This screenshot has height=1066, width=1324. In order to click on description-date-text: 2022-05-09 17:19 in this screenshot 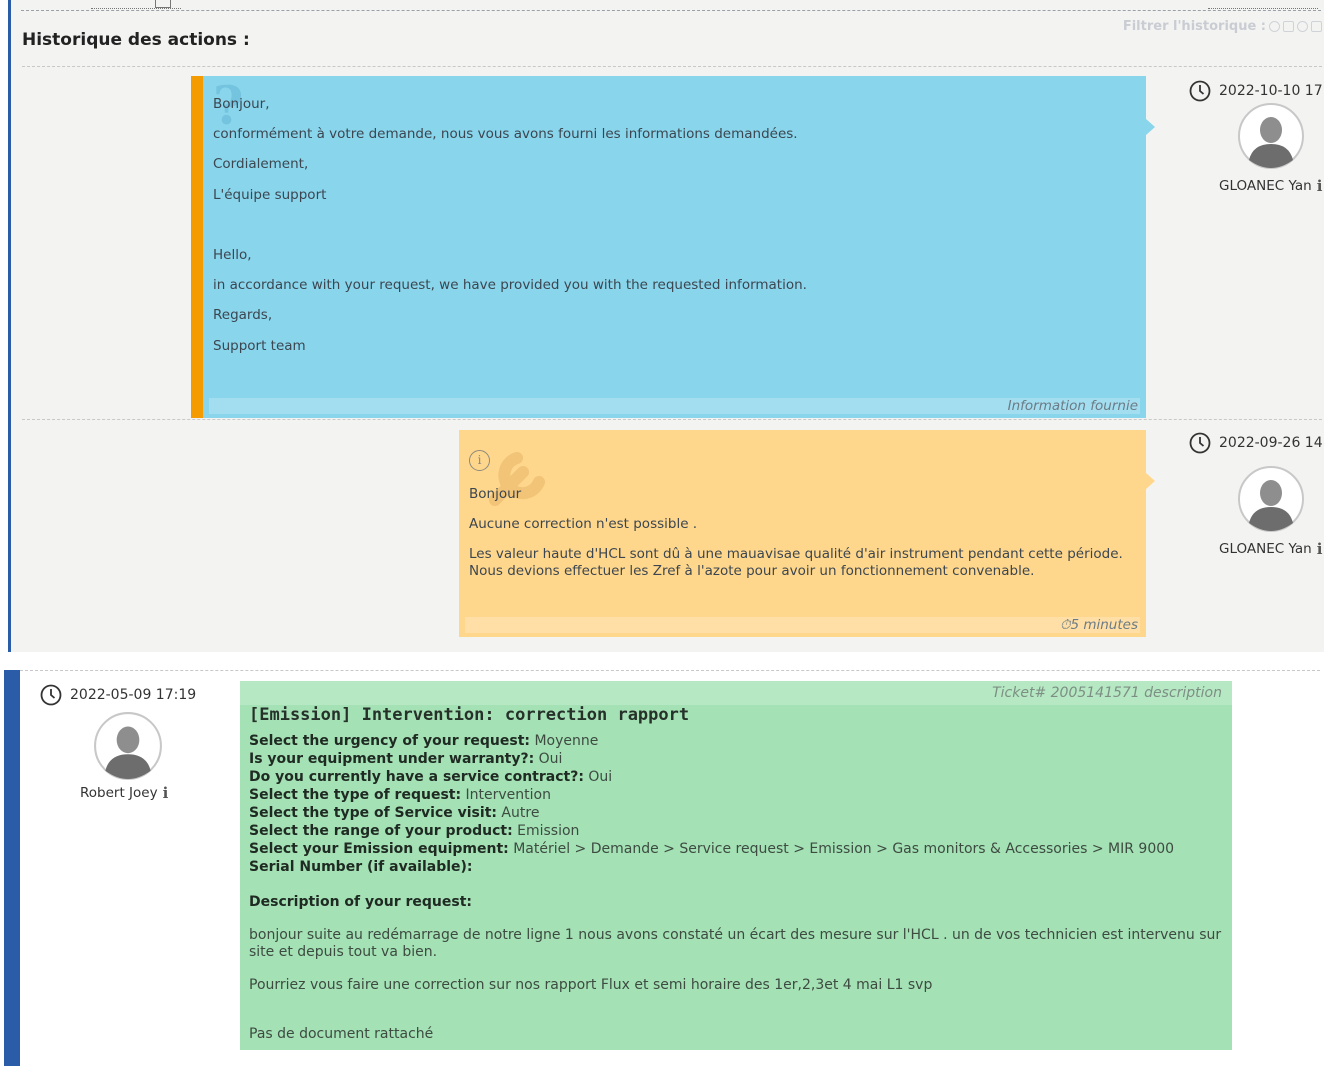, I will do `click(133, 695)`.